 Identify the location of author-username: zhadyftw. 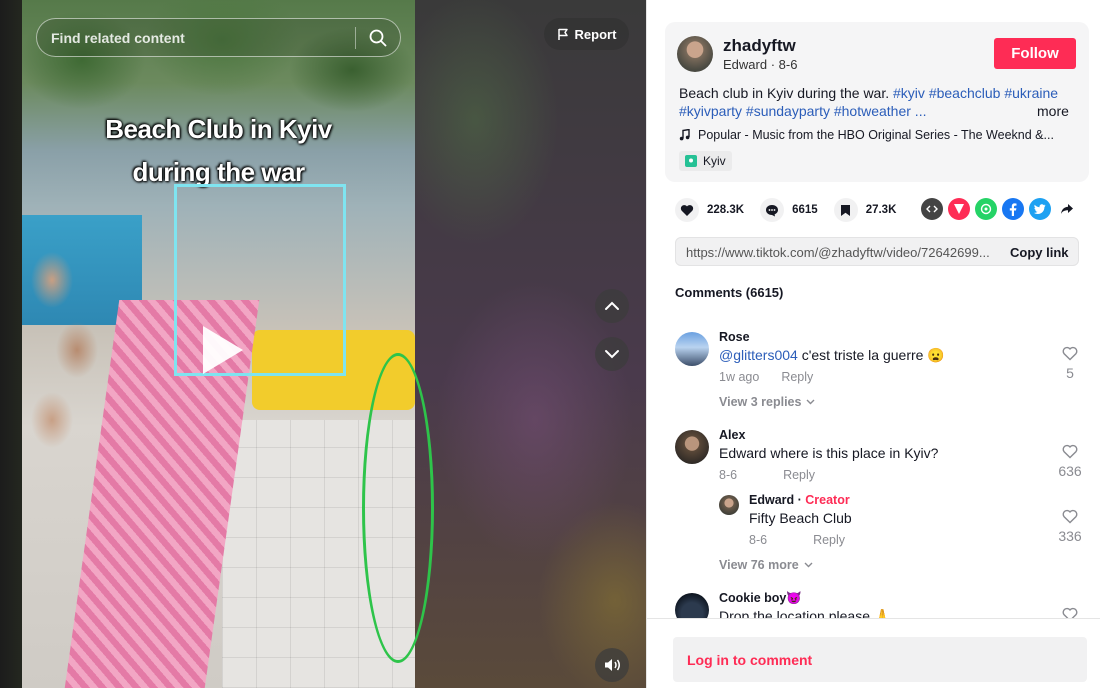
(759, 46).